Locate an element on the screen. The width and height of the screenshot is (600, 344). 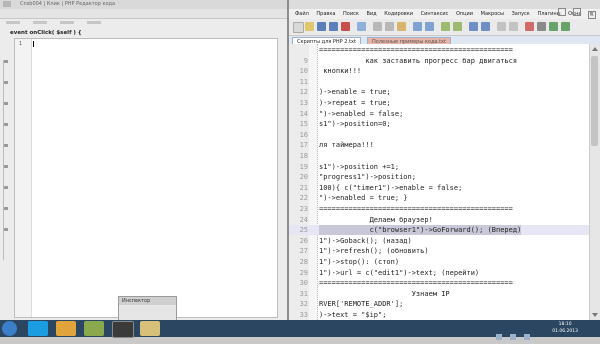
clock: 18:10 01.06.2013 is located at coordinates (565, 328).